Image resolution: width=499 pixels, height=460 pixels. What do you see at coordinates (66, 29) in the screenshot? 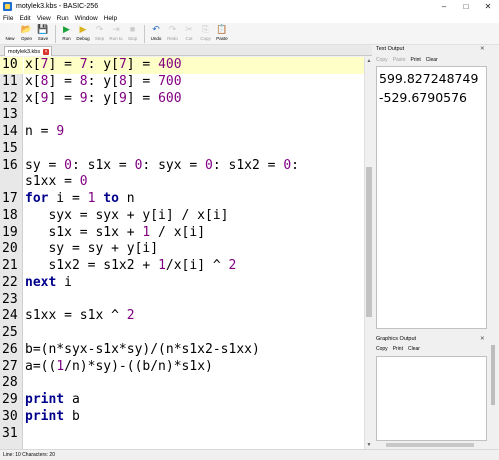
I see `run-icon: ▶` at bounding box center [66, 29].